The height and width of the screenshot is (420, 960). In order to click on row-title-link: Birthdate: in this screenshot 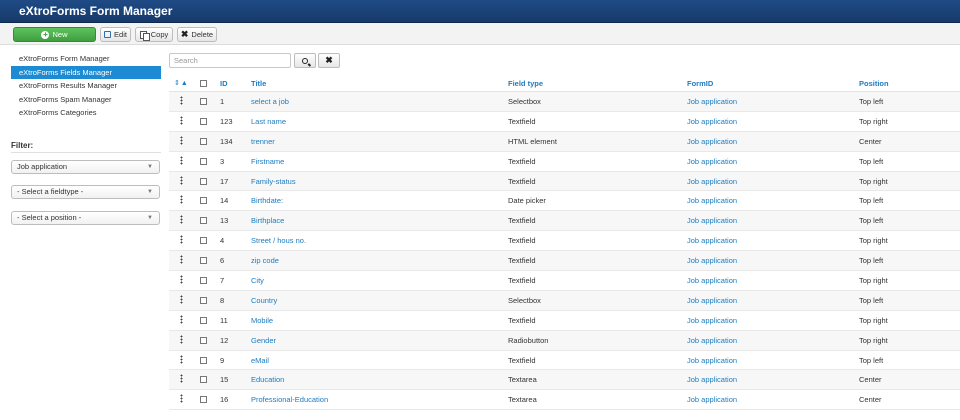, I will do `click(267, 200)`.